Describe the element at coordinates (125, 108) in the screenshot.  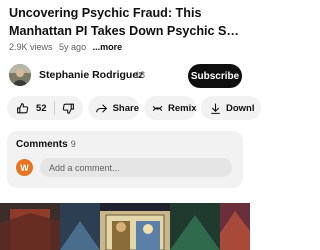
I see `share-label: Share` at that location.